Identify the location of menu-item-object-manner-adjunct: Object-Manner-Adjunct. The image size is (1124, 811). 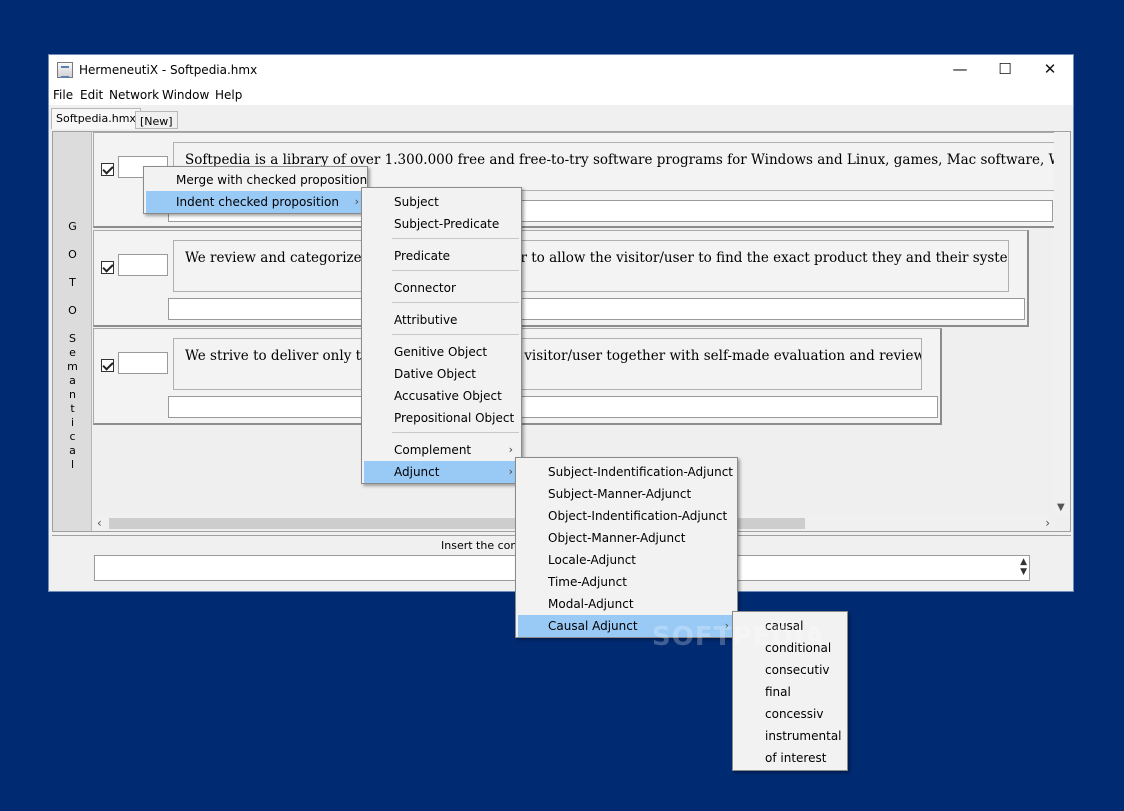
(626, 538).